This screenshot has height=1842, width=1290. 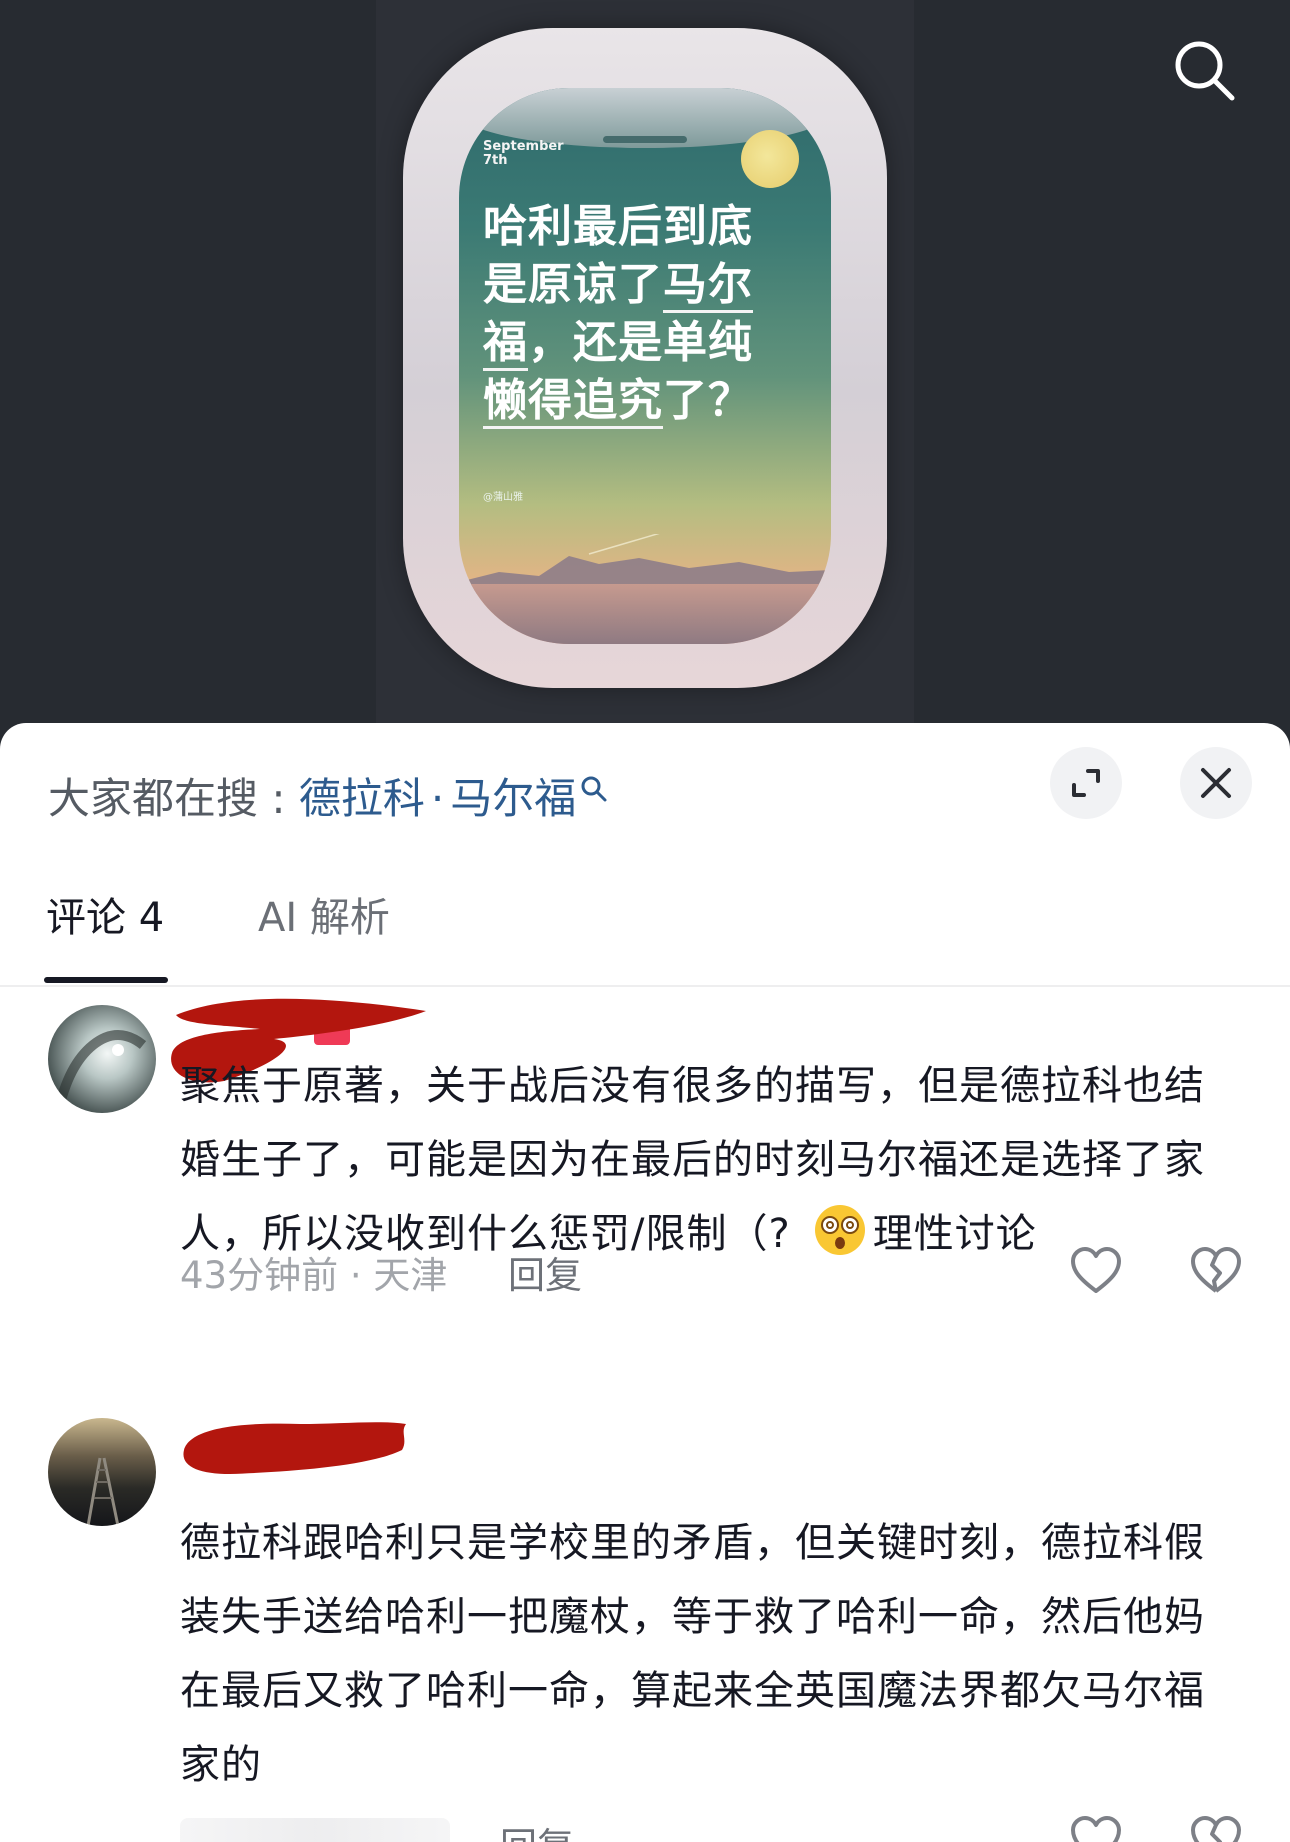 What do you see at coordinates (361, 798) in the screenshot?
I see `trending-term-1: 德拉科` at bounding box center [361, 798].